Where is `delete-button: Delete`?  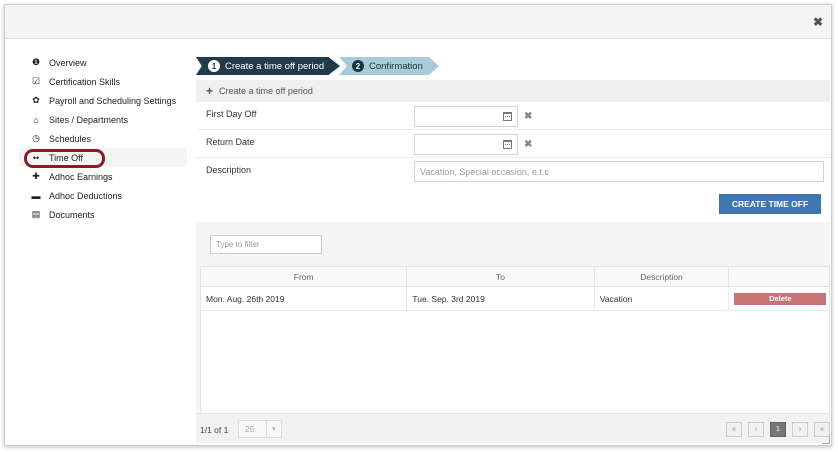 delete-button: Delete is located at coordinates (780, 298).